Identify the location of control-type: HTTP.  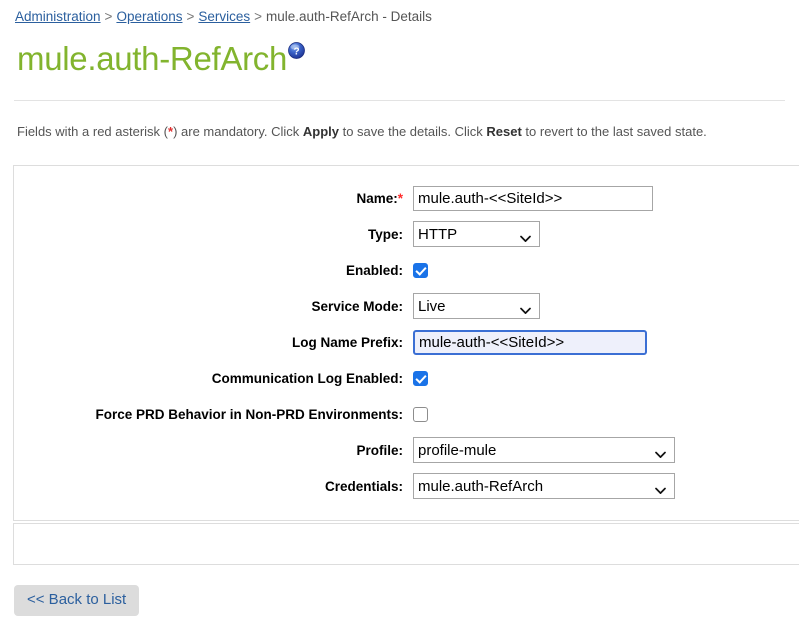
(476, 234).